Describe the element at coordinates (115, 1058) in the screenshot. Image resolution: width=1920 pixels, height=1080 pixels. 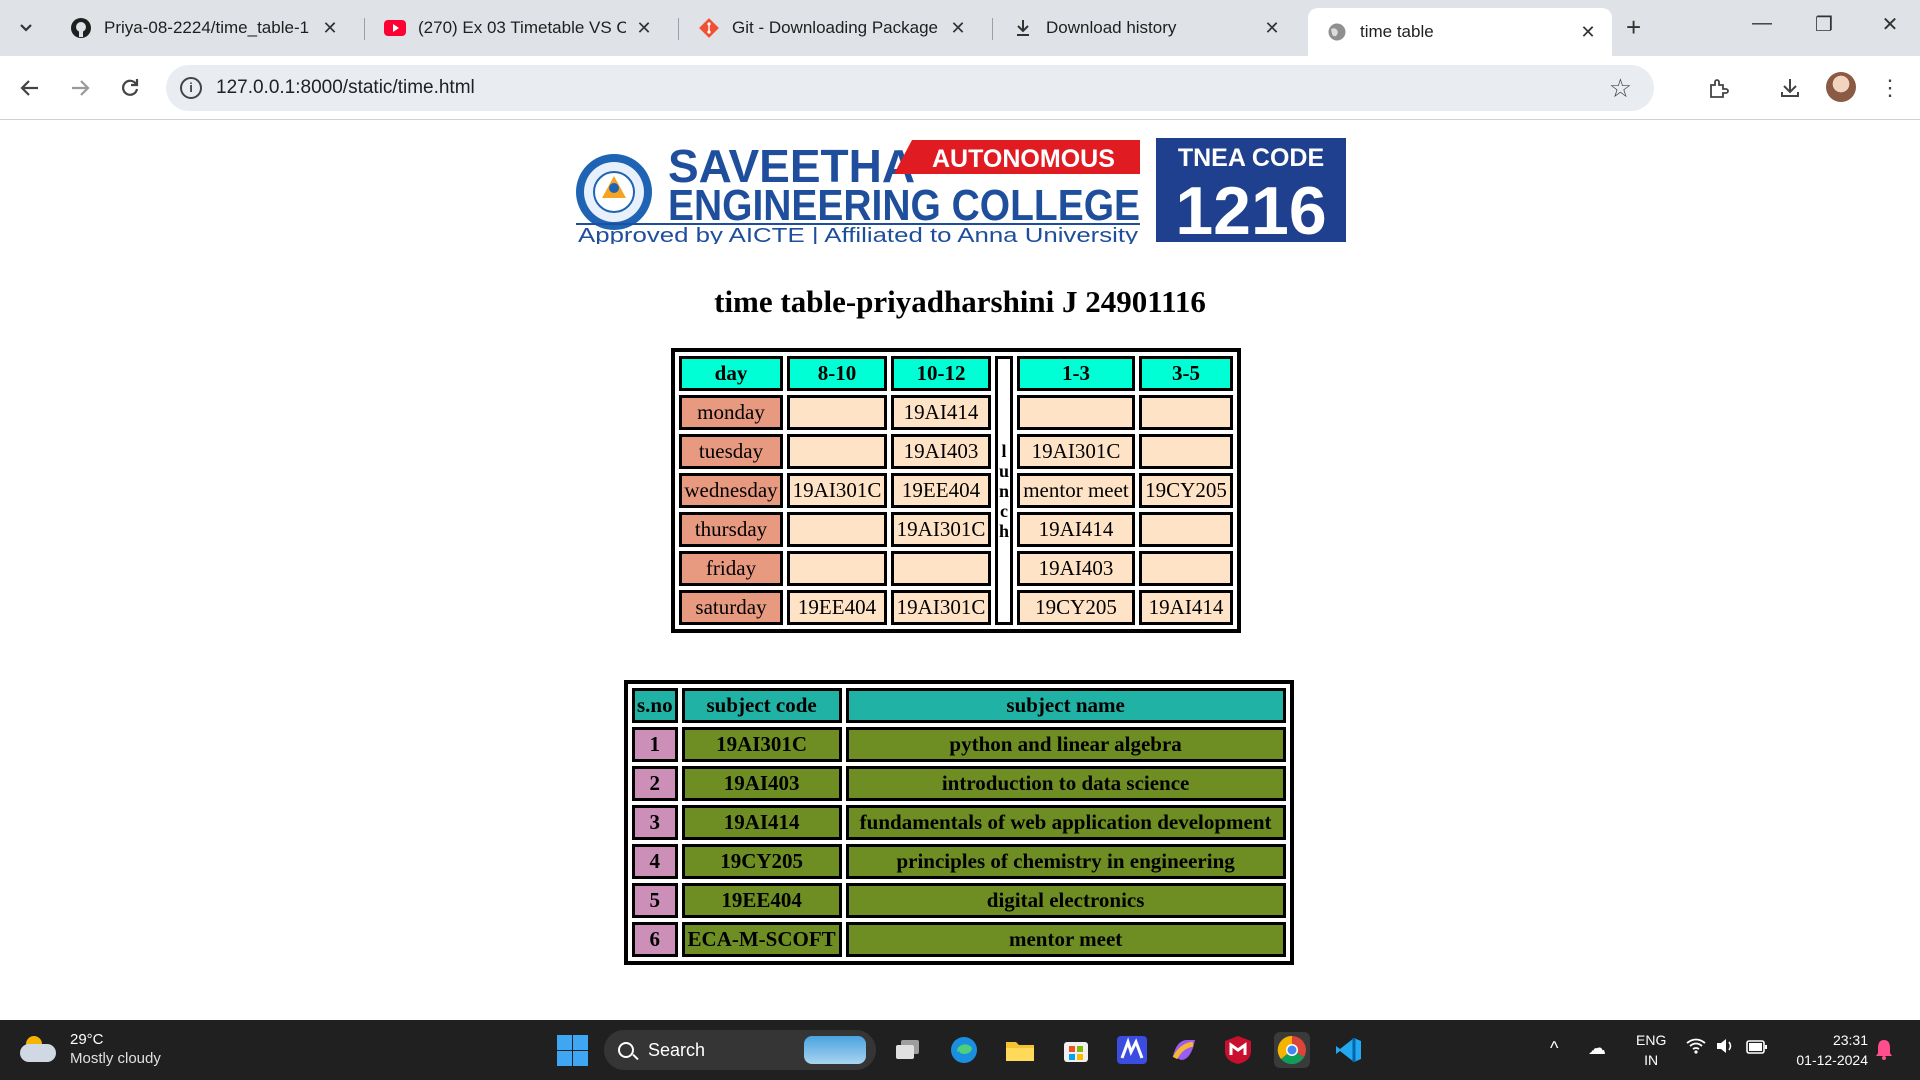
I see `weather-desc: Mostly cloudy` at that location.